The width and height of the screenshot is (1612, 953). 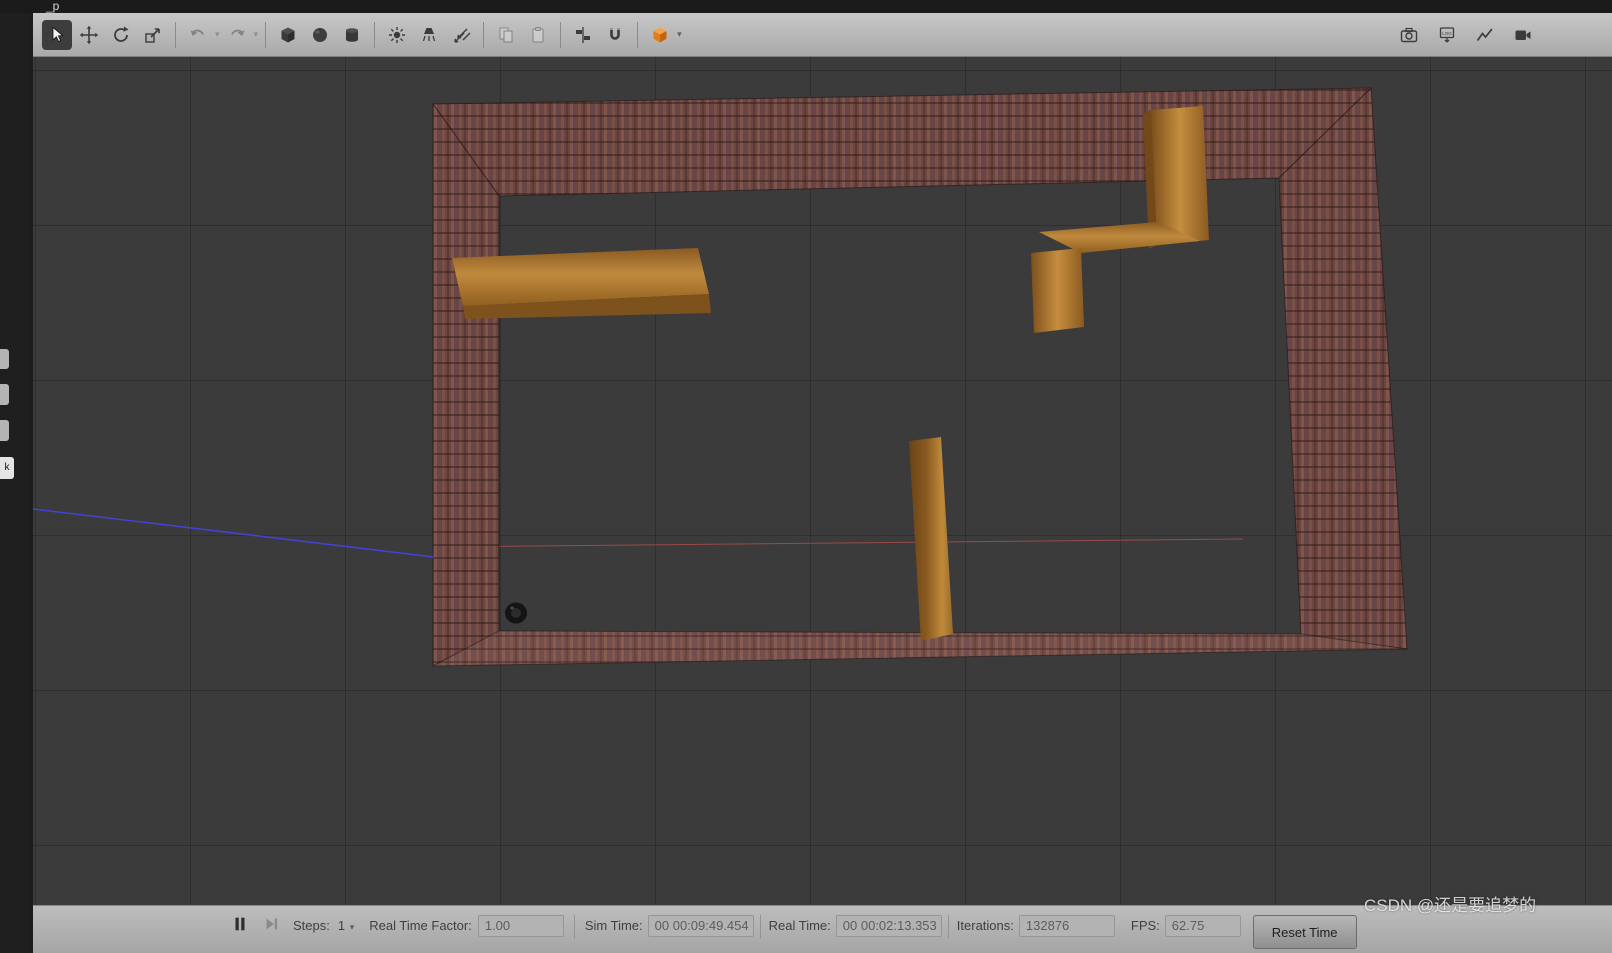 I want to click on plot-button, so click(x=1485, y=35).